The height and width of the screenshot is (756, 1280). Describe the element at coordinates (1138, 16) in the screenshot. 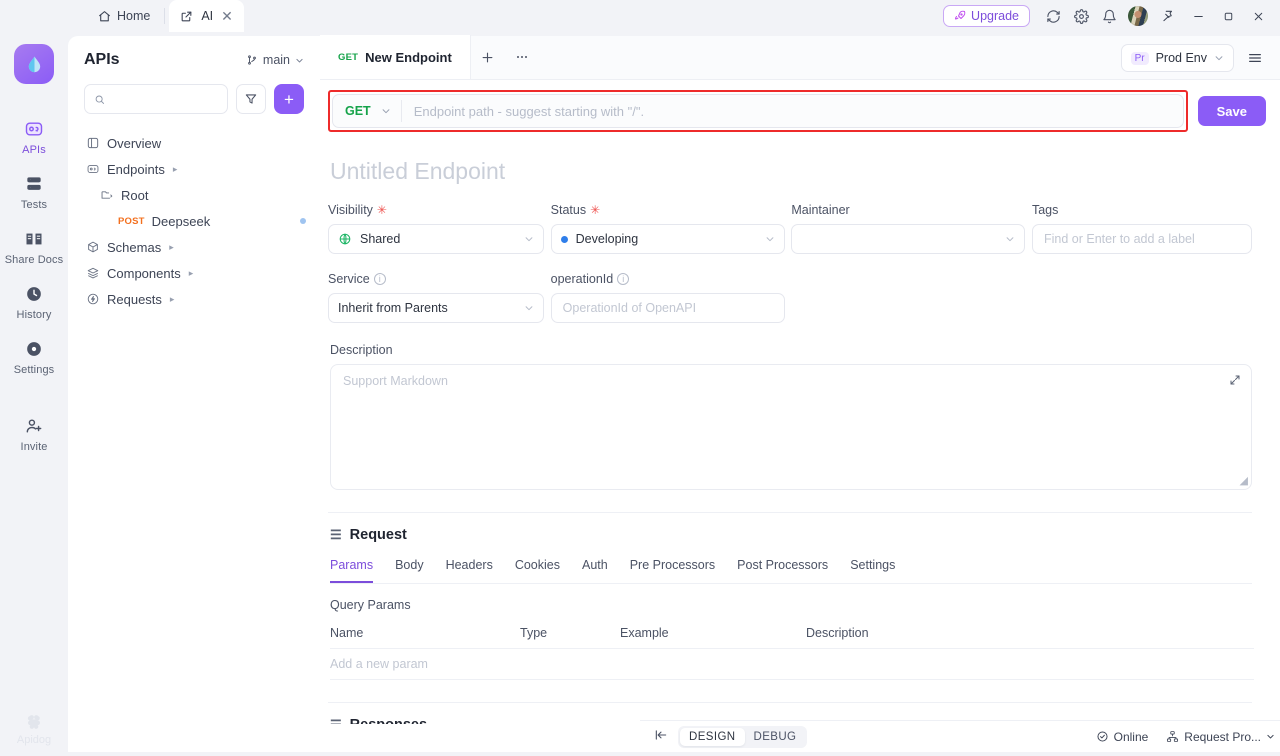

I see `avatar` at that location.